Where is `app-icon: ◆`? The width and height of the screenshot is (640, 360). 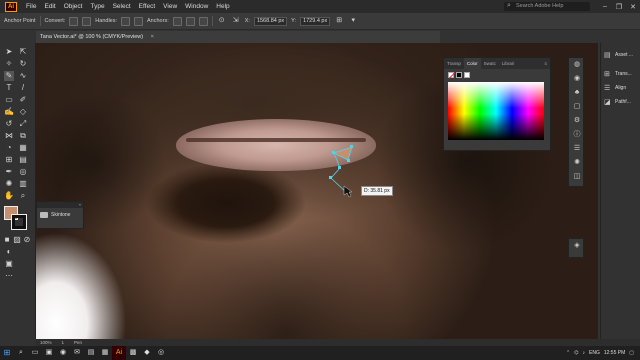
app-icon: ◆ is located at coordinates (147, 353).